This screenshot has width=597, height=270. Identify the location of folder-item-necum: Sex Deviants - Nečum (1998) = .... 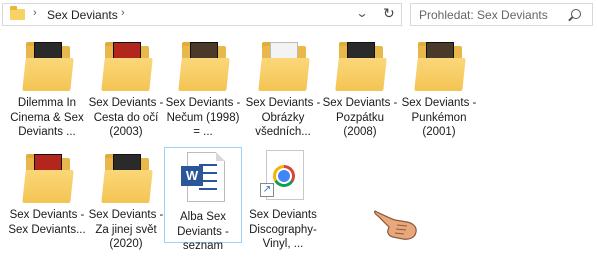
(203, 90).